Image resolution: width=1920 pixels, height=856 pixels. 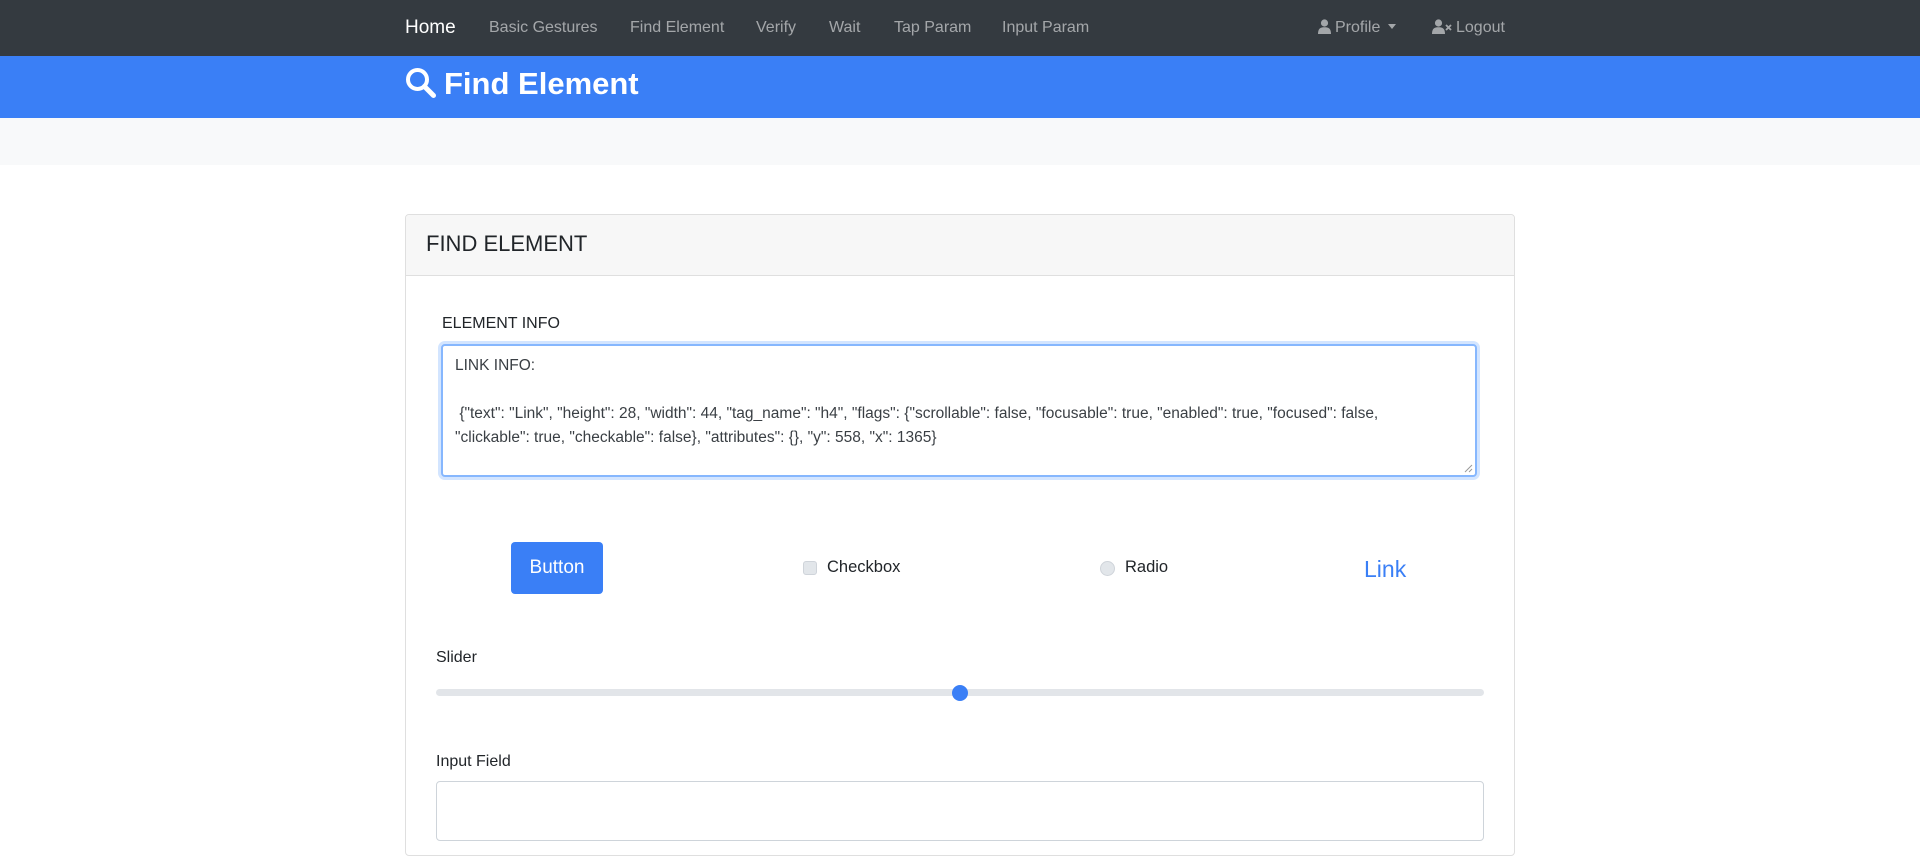 I want to click on logout-link: Logout, so click(x=1468, y=28).